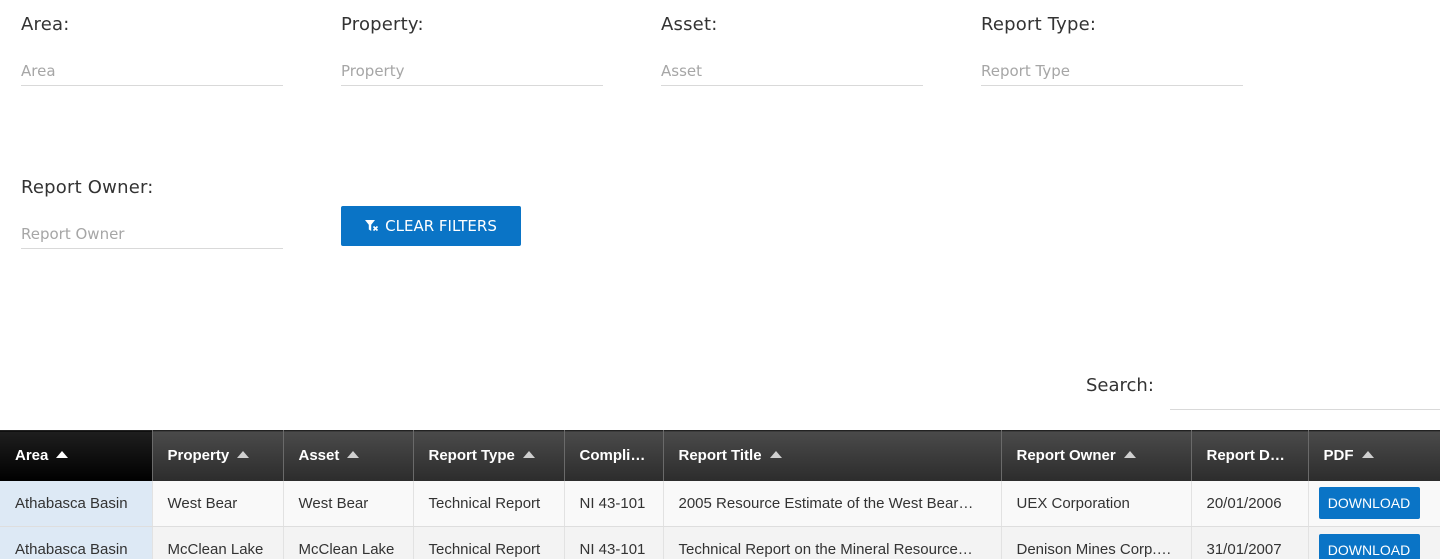  What do you see at coordinates (441, 226) in the screenshot?
I see `clear-filters-label: CLEAR FILTERS` at bounding box center [441, 226].